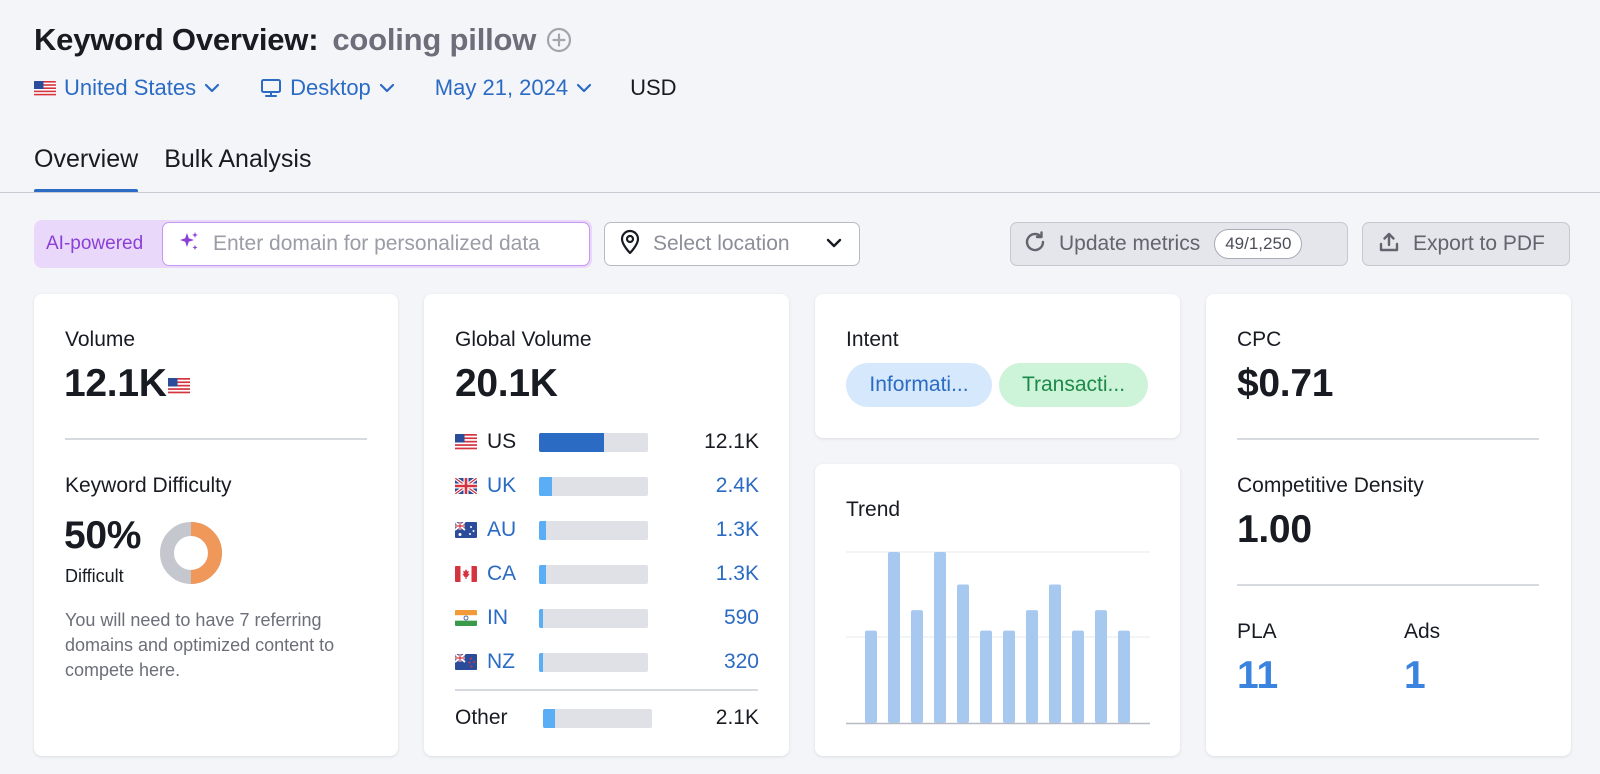 Image resolution: width=1600 pixels, height=774 pixels. I want to click on volume-label: Volume, so click(100, 339).